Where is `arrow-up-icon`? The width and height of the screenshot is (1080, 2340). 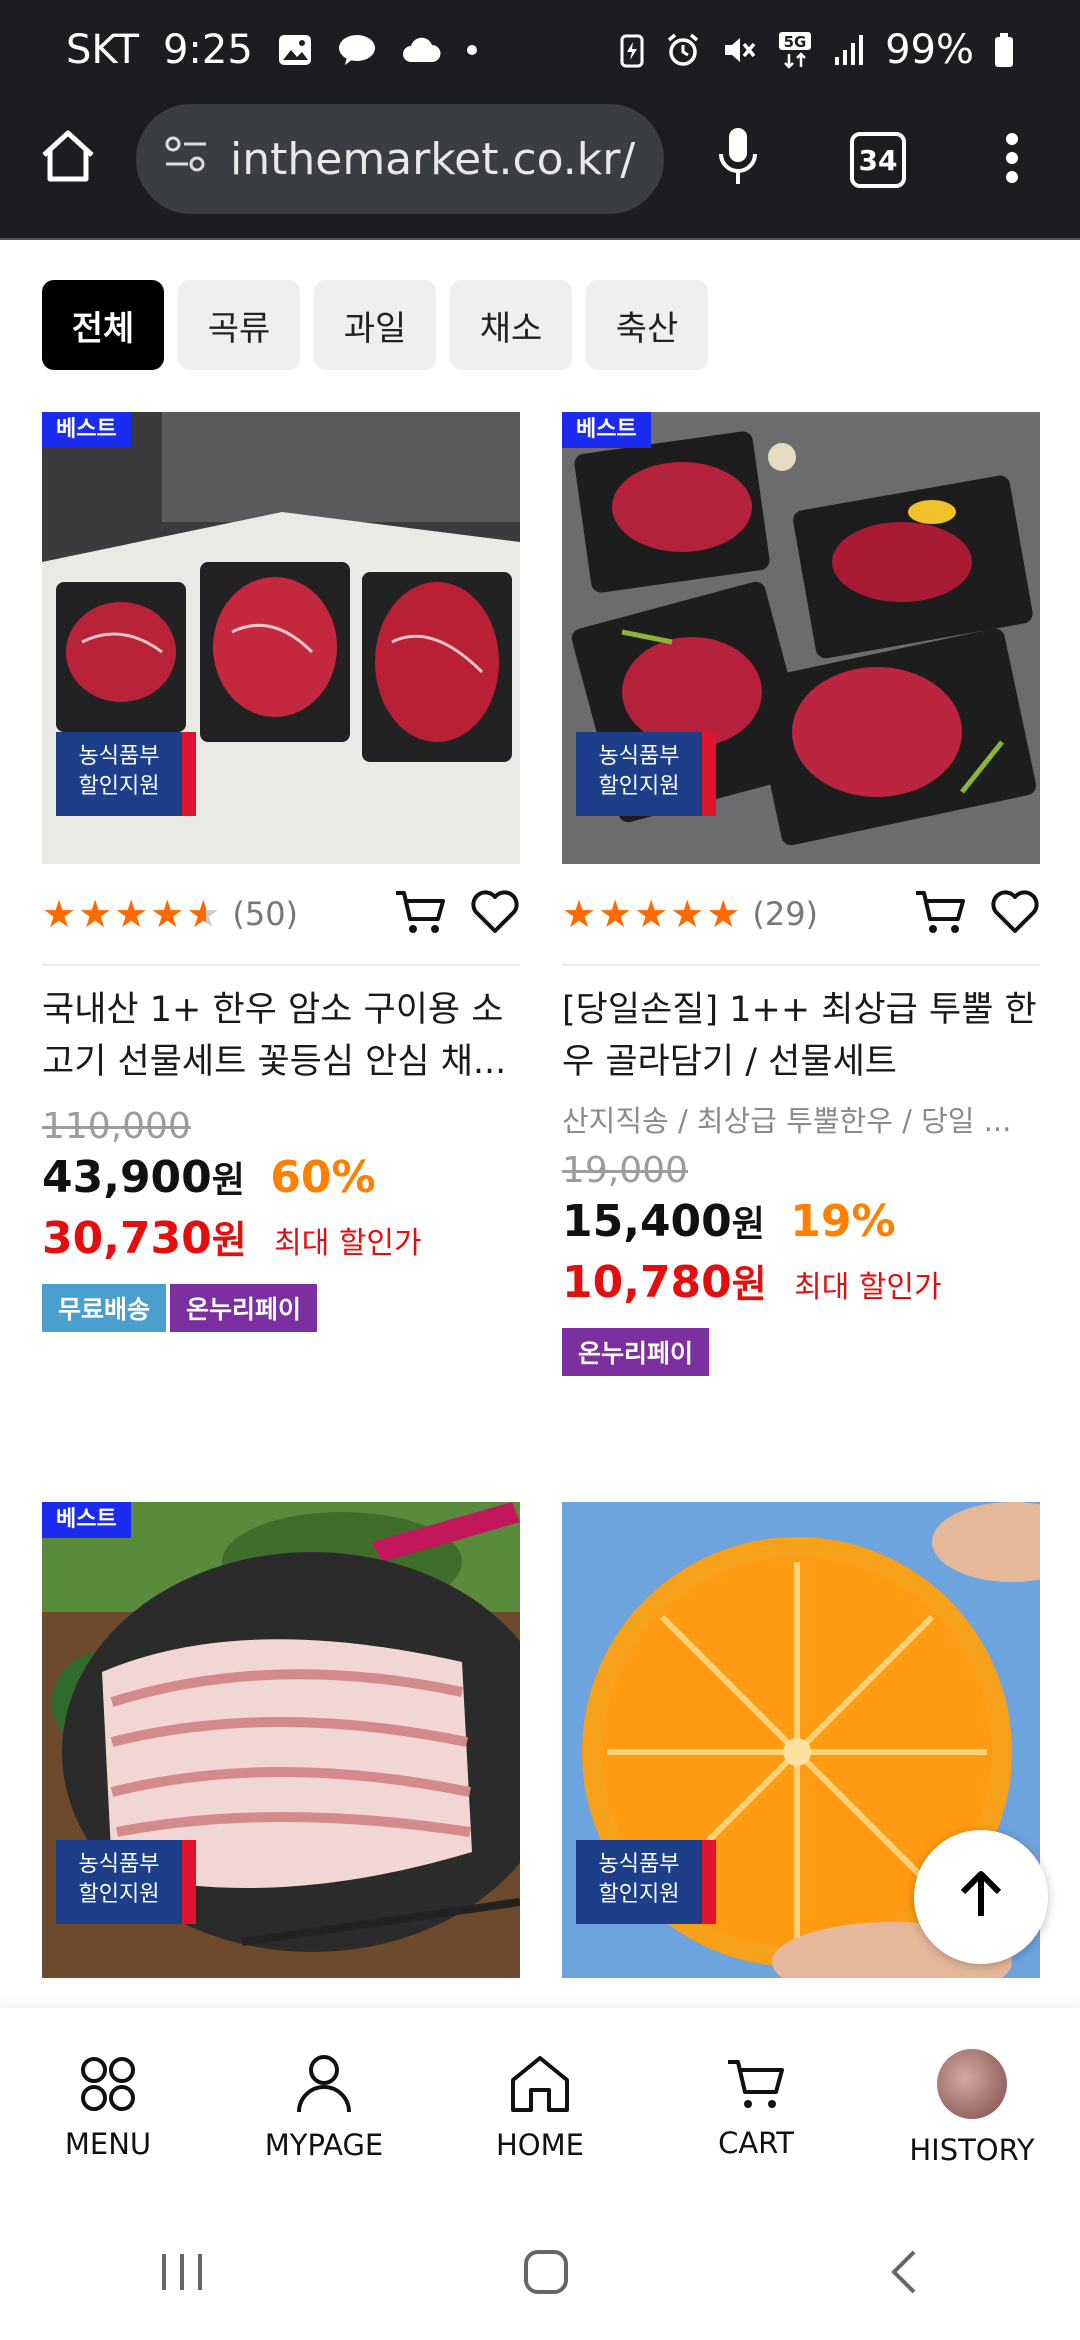 arrow-up-icon is located at coordinates (981, 1897).